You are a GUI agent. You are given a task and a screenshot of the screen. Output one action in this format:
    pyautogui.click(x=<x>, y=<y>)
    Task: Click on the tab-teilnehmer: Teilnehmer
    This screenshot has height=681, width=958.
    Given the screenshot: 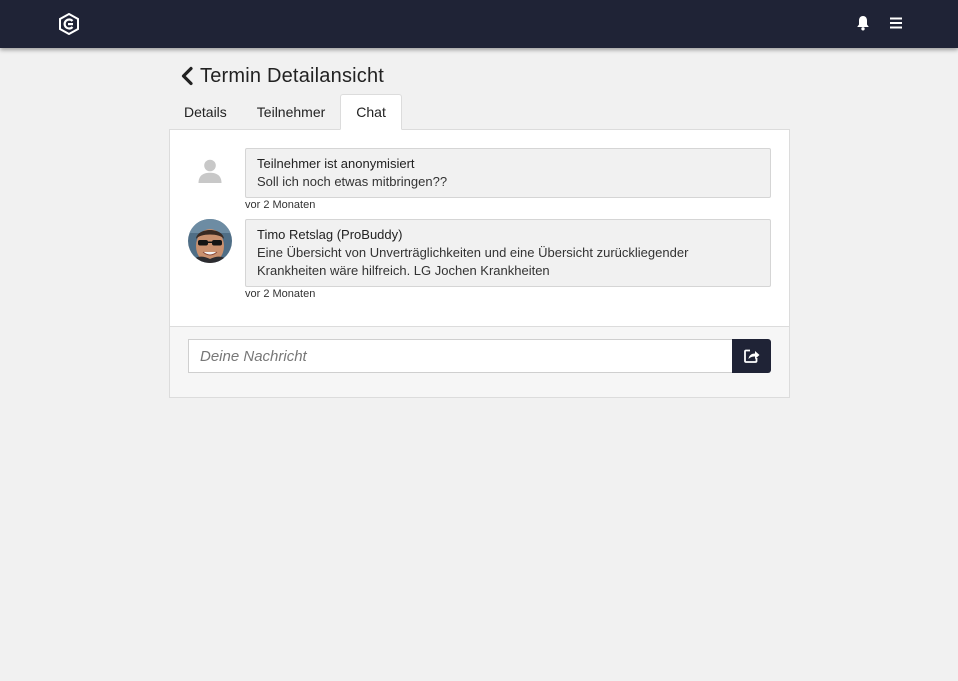 What is the action you would take?
    pyautogui.click(x=291, y=111)
    